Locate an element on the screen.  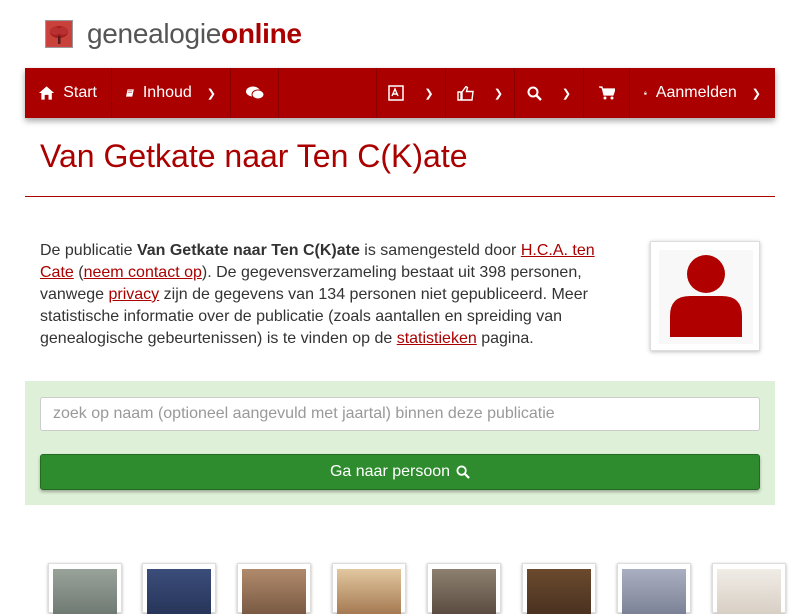
person-photo-strip is located at coordinates (400, 588).